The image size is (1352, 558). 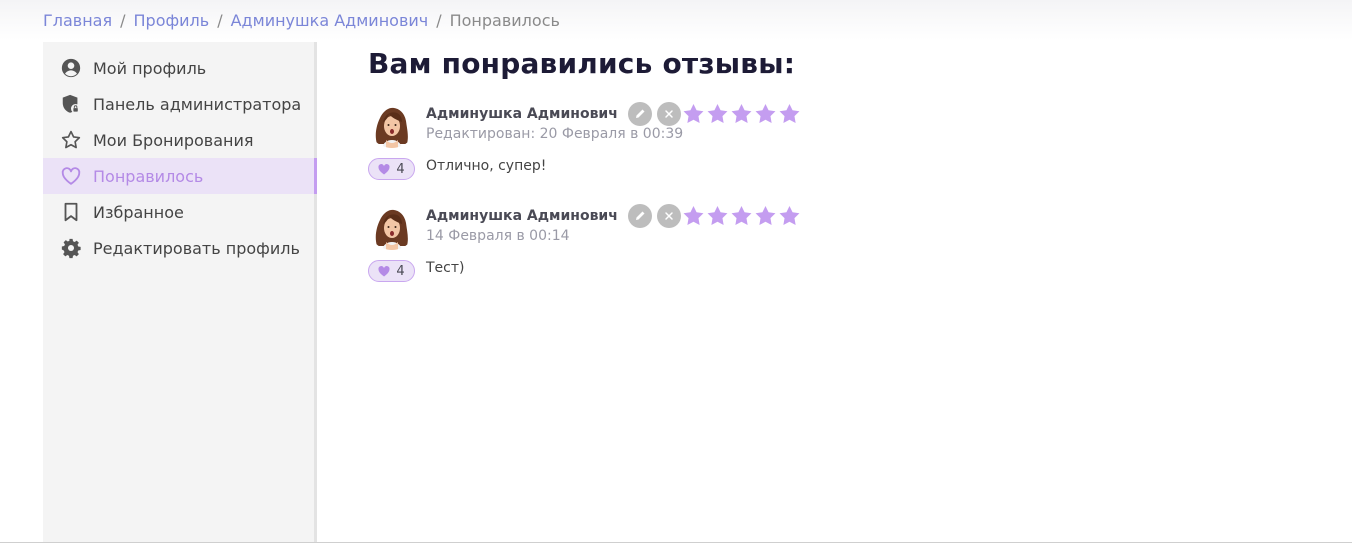 What do you see at coordinates (196, 248) in the screenshot?
I see `sidebar-item-label: Редактировать профиль` at bounding box center [196, 248].